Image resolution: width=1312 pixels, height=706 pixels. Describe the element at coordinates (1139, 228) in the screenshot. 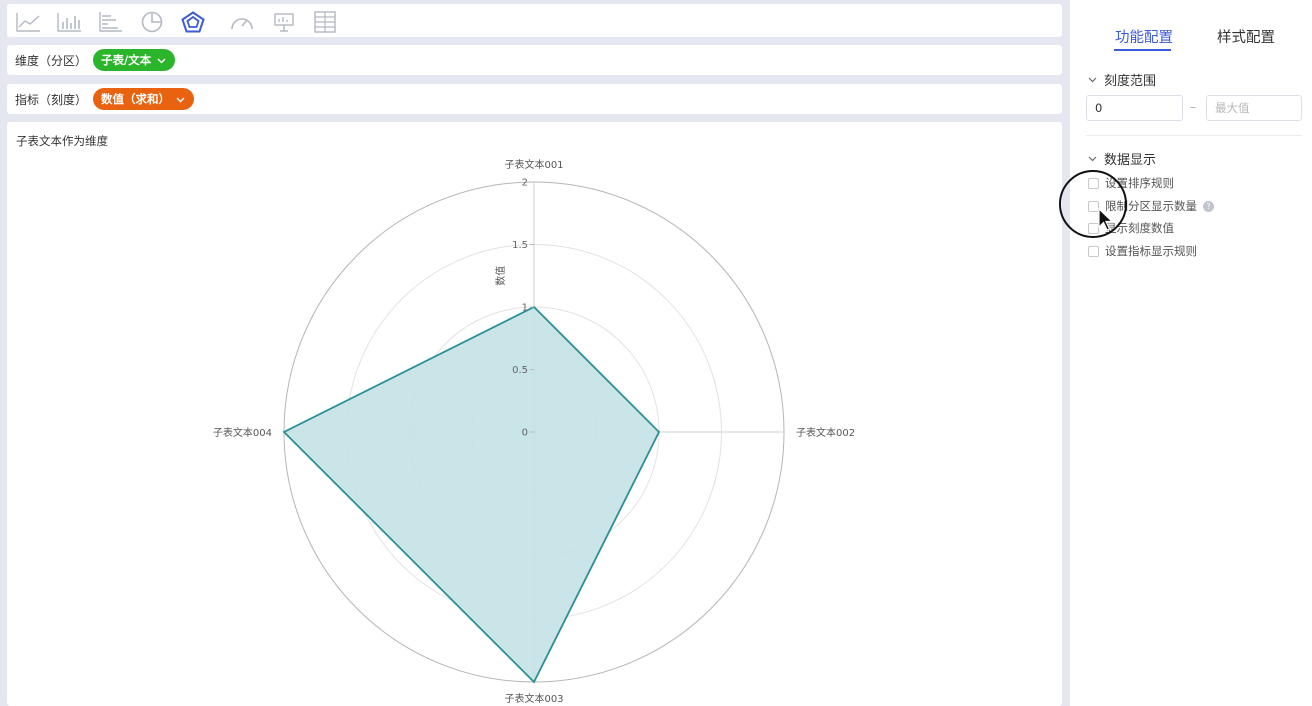

I see `show-scale-values-label: 显示刻度数值` at that location.